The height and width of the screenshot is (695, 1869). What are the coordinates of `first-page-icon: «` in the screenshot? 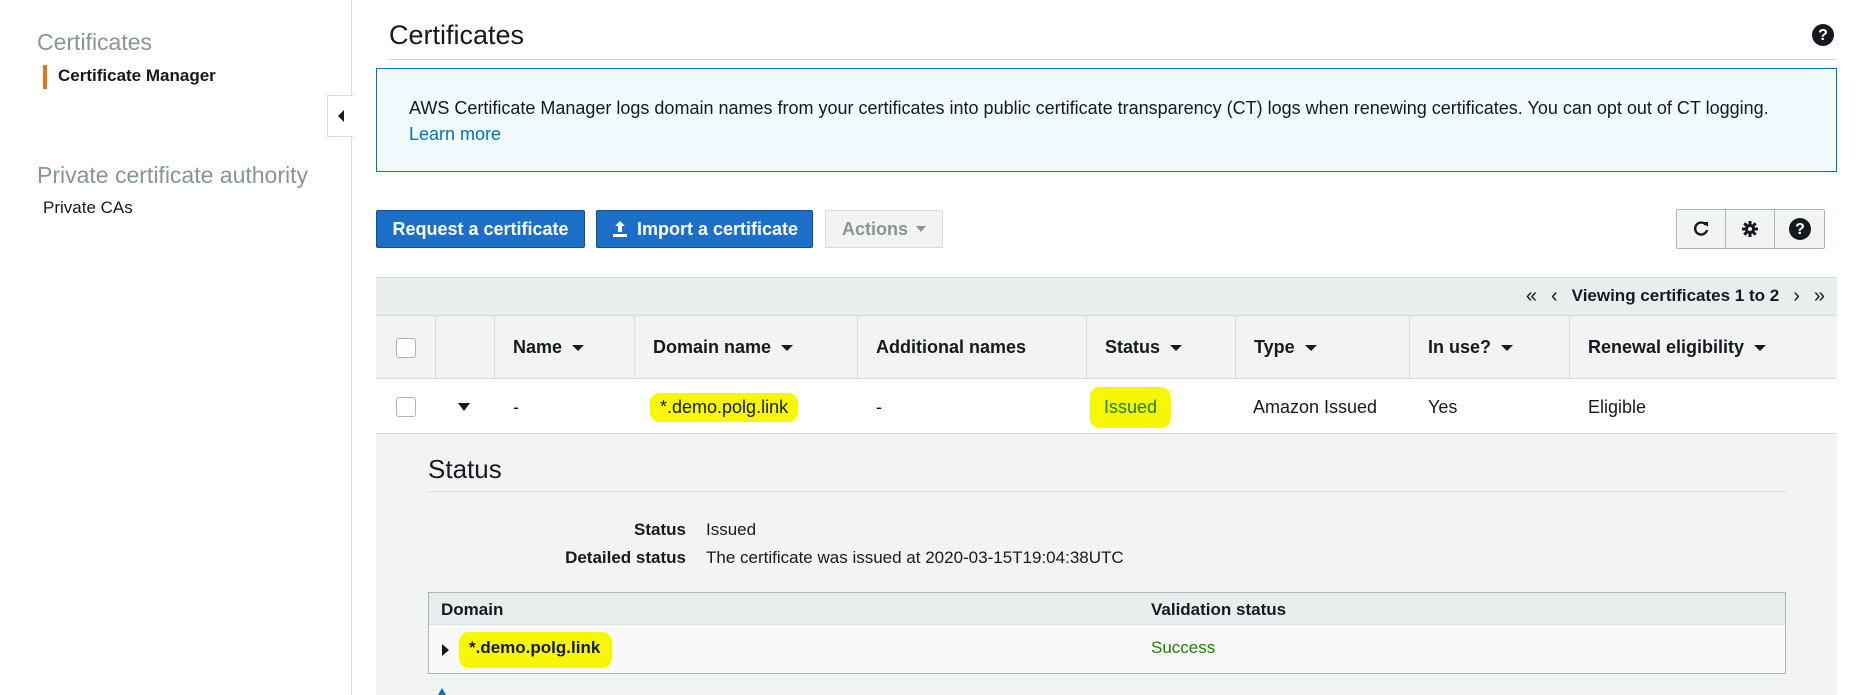 It's located at (1531, 296).